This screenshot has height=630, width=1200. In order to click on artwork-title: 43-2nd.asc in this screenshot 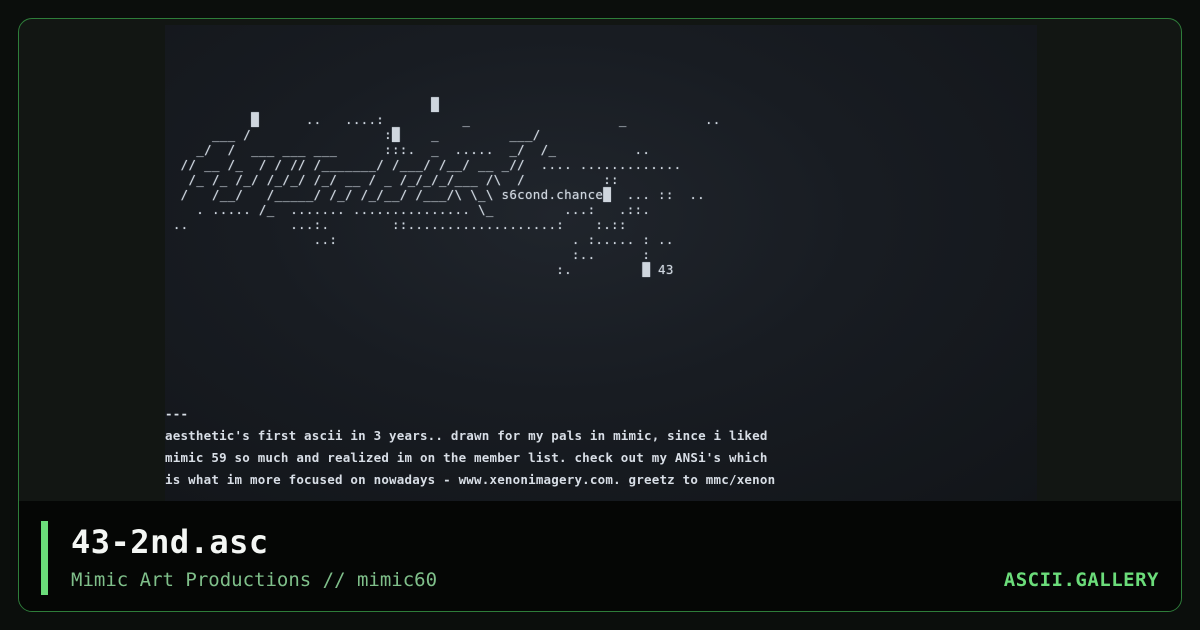, I will do `click(170, 542)`.